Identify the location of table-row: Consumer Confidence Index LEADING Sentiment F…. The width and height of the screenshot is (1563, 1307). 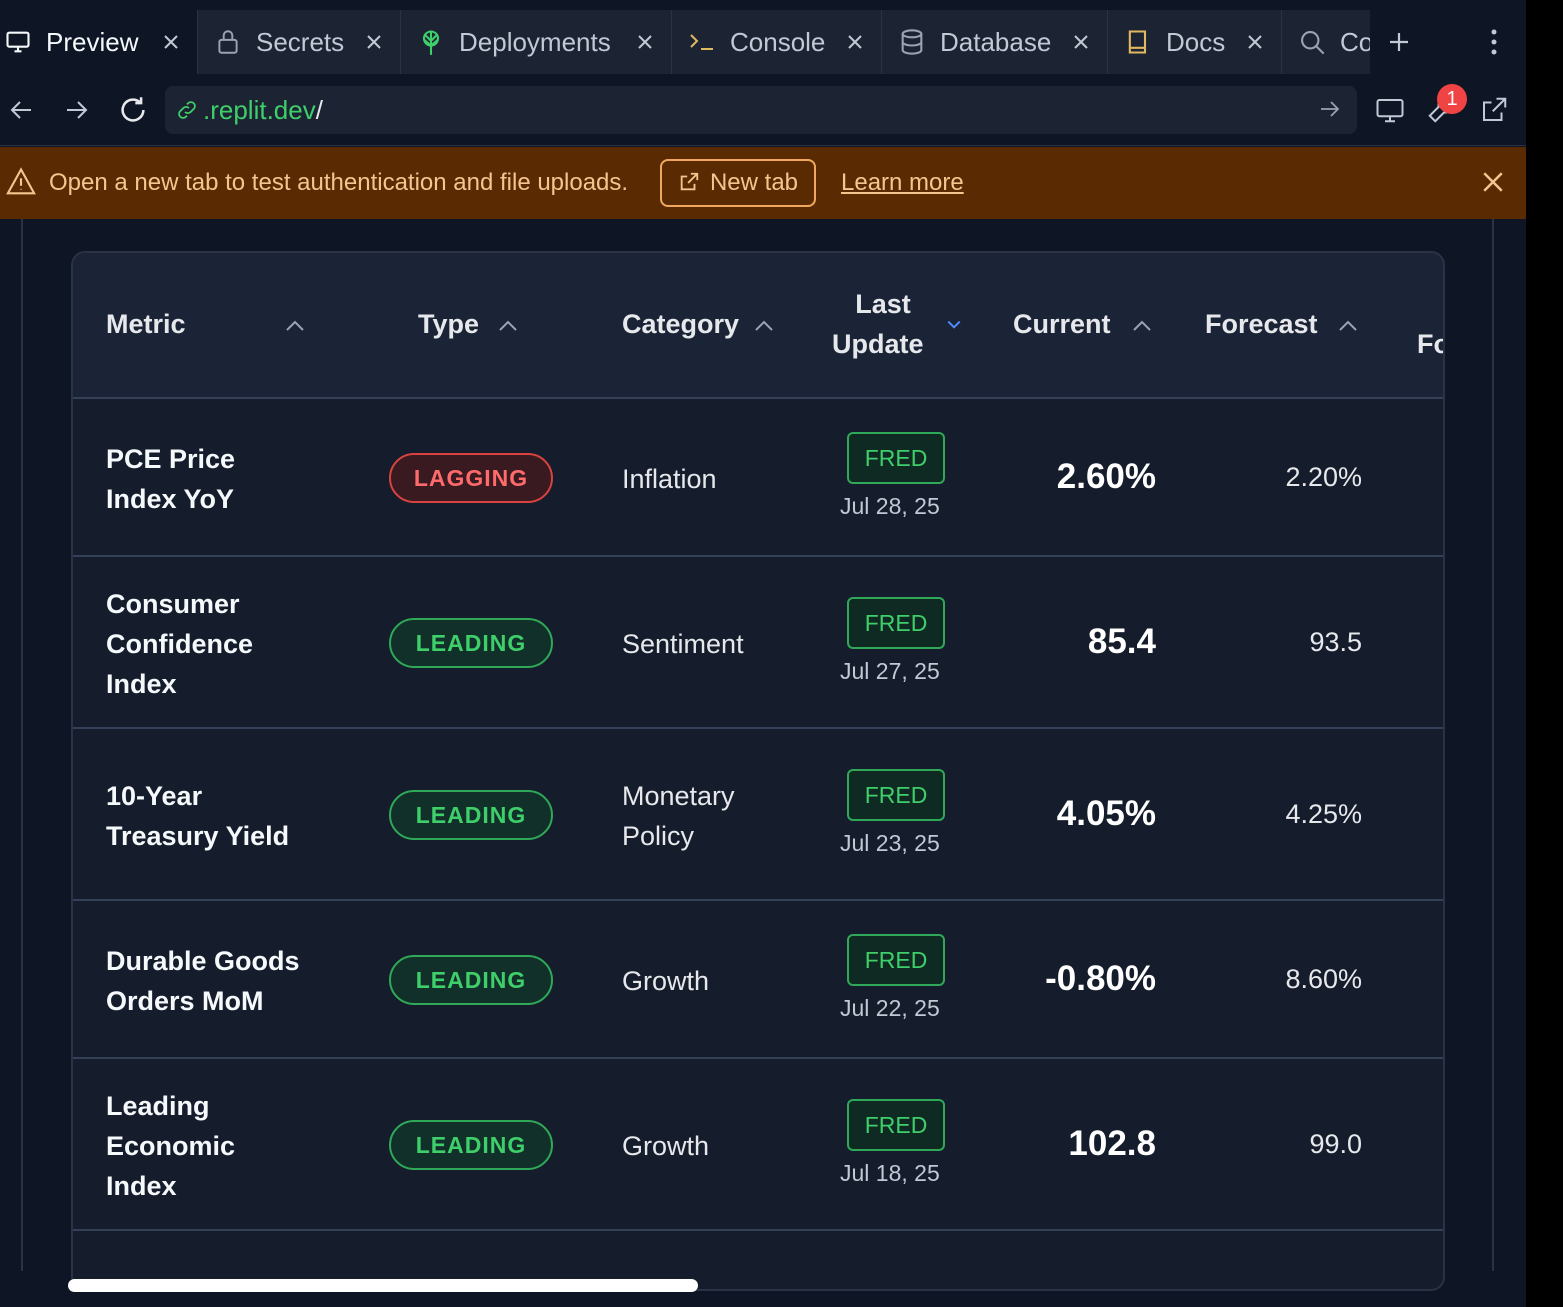
(758, 643).